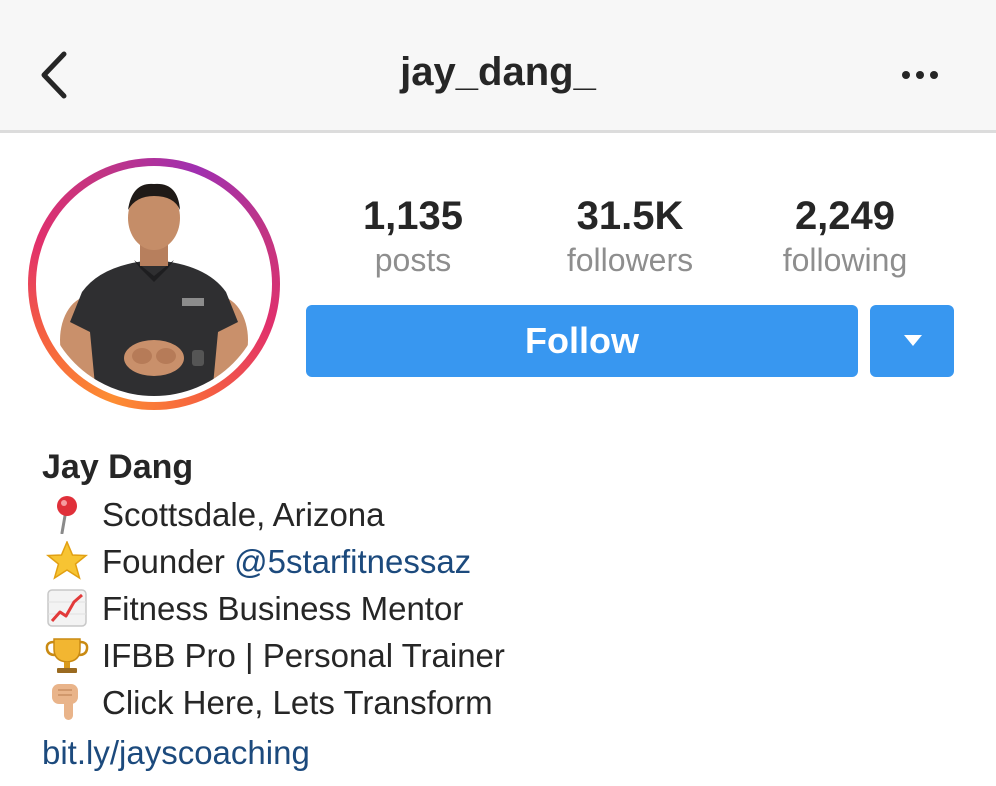  I want to click on suggested-accounts-dropdown-button, so click(912, 341).